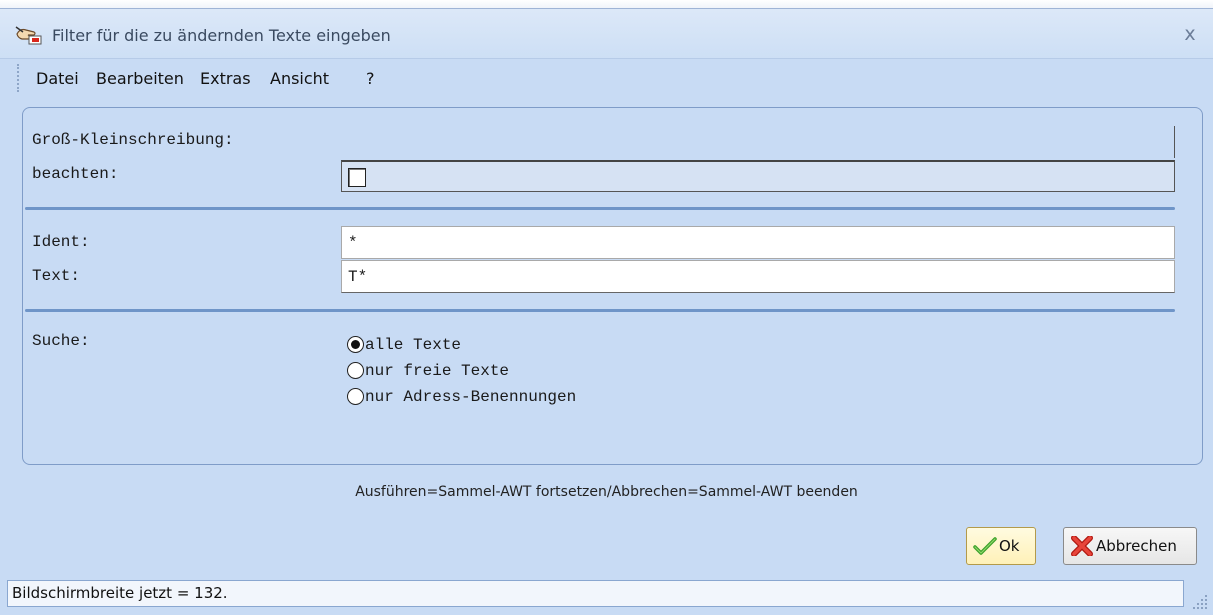 This screenshot has width=1213, height=615. I want to click on case-field-upper, so click(758, 142).